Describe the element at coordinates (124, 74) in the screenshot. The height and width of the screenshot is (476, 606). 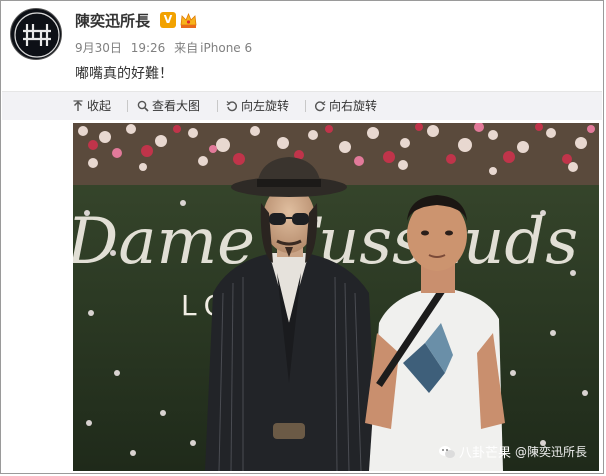
I see `post-text: 嘟嘴真的好難！` at that location.